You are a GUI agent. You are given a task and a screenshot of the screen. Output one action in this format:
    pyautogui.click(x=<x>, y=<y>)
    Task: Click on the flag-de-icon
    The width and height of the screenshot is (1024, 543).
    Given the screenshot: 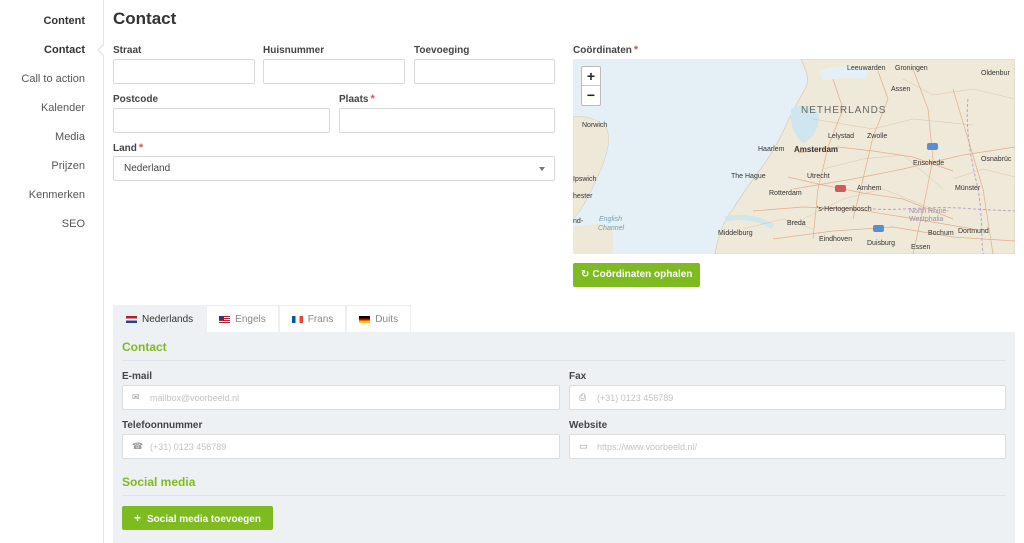 What is the action you would take?
    pyautogui.click(x=365, y=319)
    